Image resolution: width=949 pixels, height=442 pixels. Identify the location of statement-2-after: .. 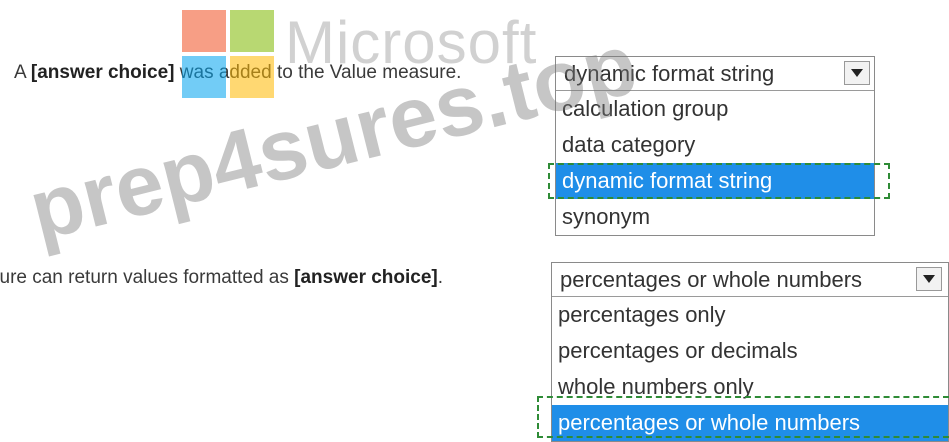
(440, 277).